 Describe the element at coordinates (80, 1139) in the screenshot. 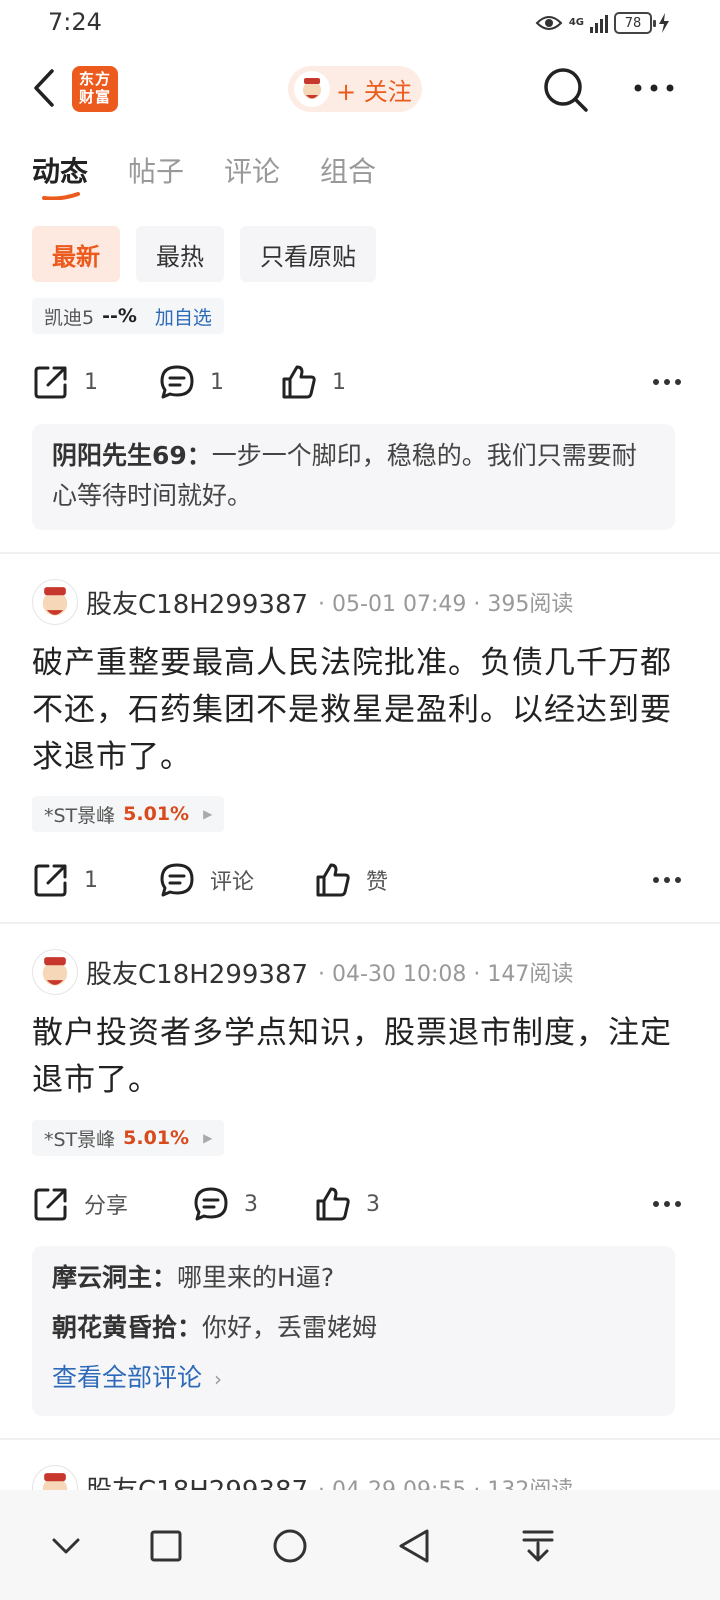

I see `stock-name: *ST景峰` at that location.